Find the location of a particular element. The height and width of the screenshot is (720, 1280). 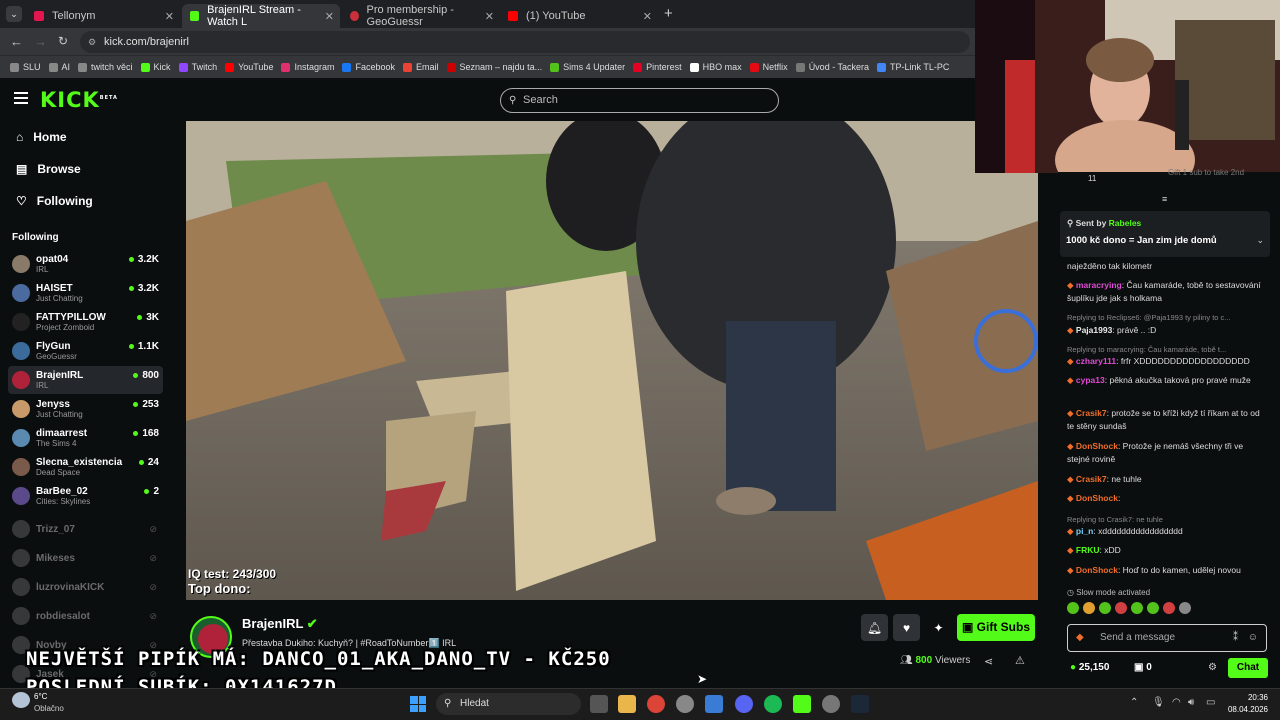

reload-icon: ↻ is located at coordinates (63, 41).